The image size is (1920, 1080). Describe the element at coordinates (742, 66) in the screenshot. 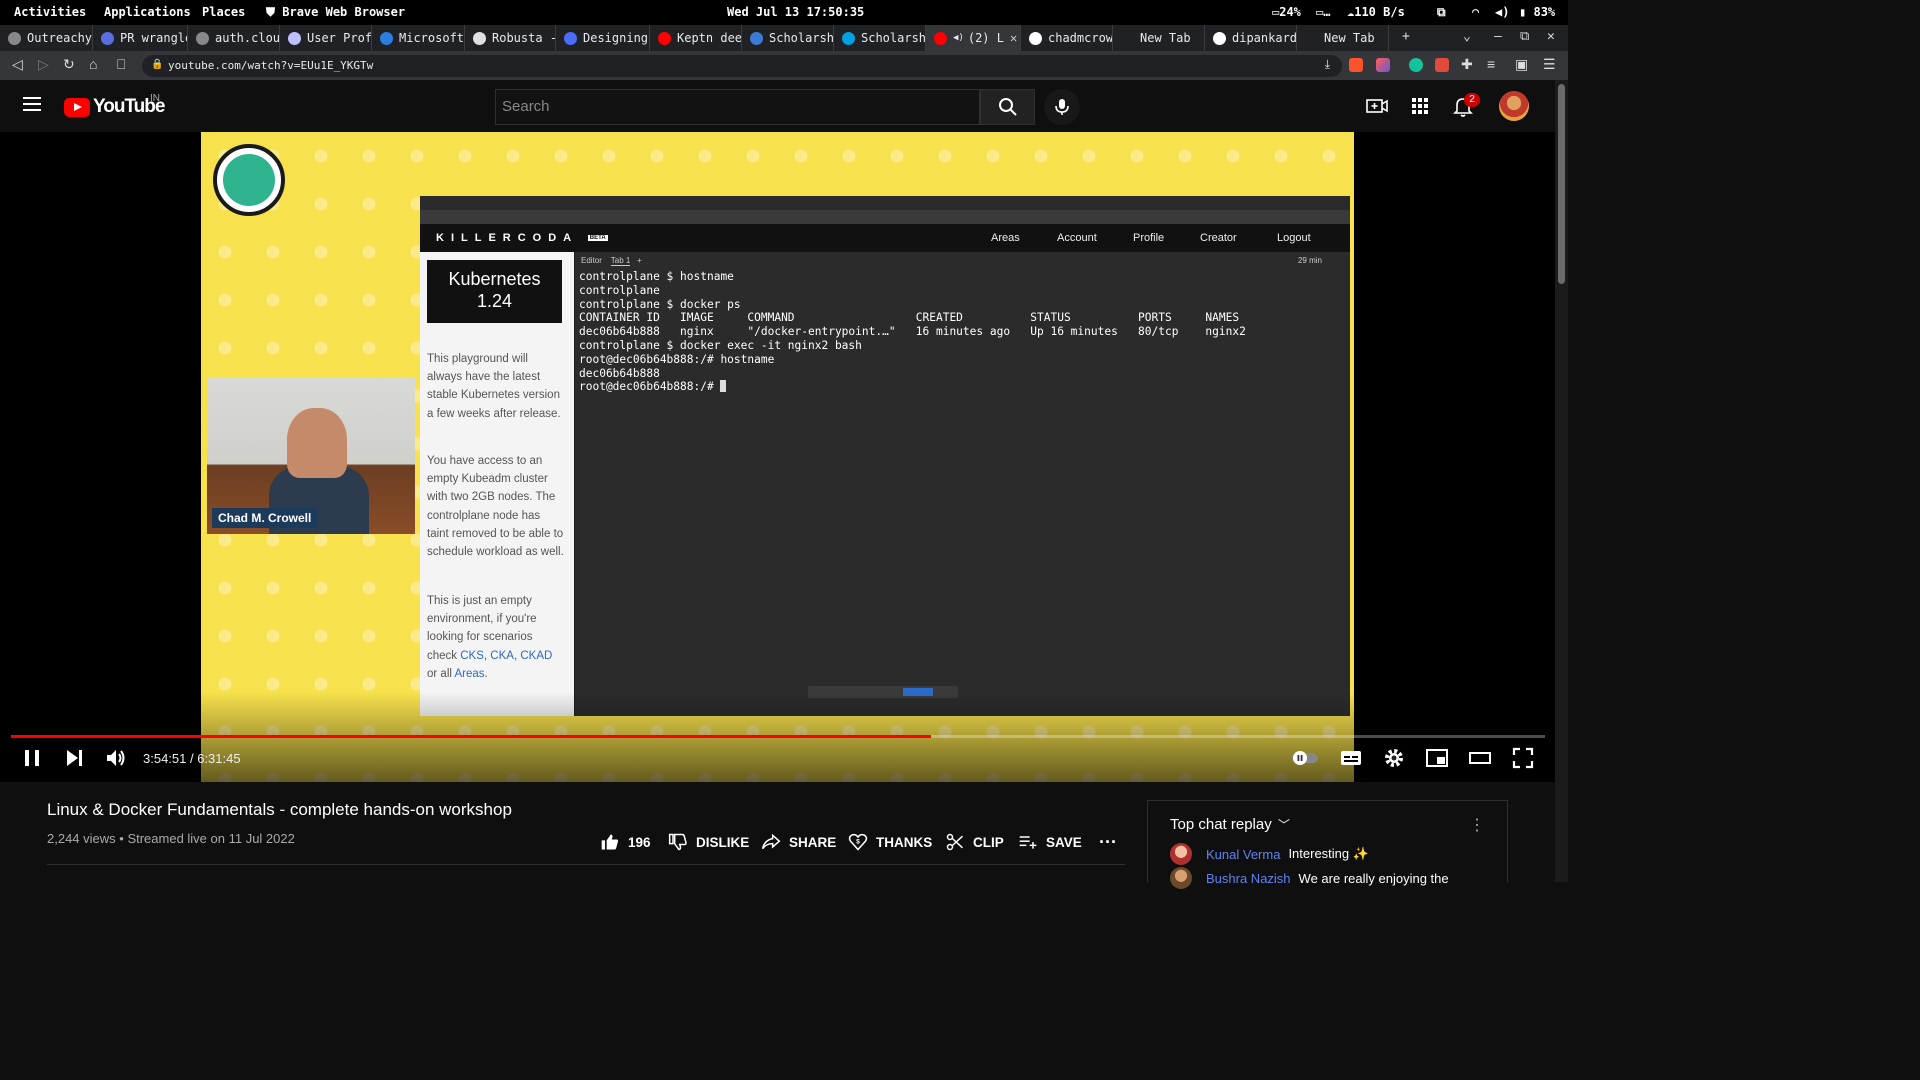

I see `address-bar: 🔒 youtube.com/watch?v=EUu1E_YKGTw ⤓` at that location.